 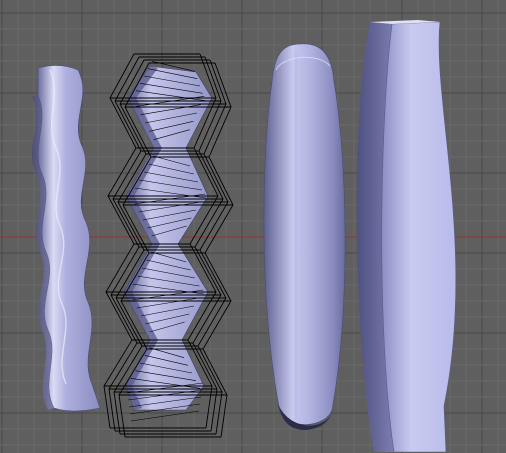 I want to click on barrel-object, so click(x=304, y=236).